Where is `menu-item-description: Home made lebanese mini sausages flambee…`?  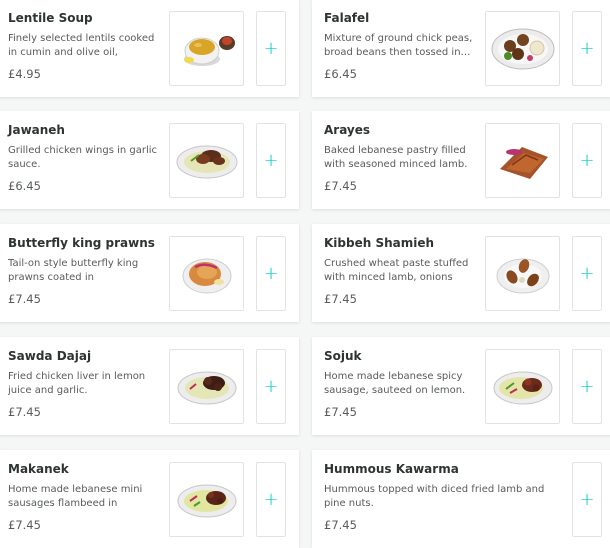
menu-item-description: Home made lebanese mini sausages flambee… is located at coordinates (75, 496).